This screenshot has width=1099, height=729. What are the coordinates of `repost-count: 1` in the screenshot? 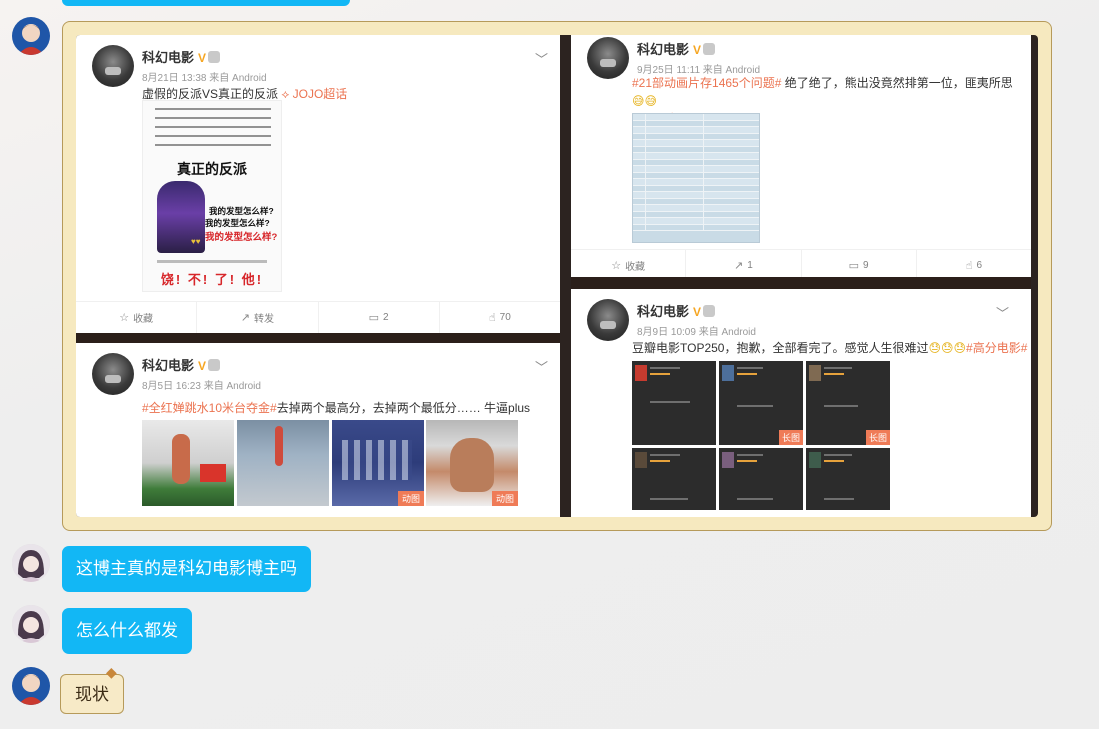 It's located at (750, 265).